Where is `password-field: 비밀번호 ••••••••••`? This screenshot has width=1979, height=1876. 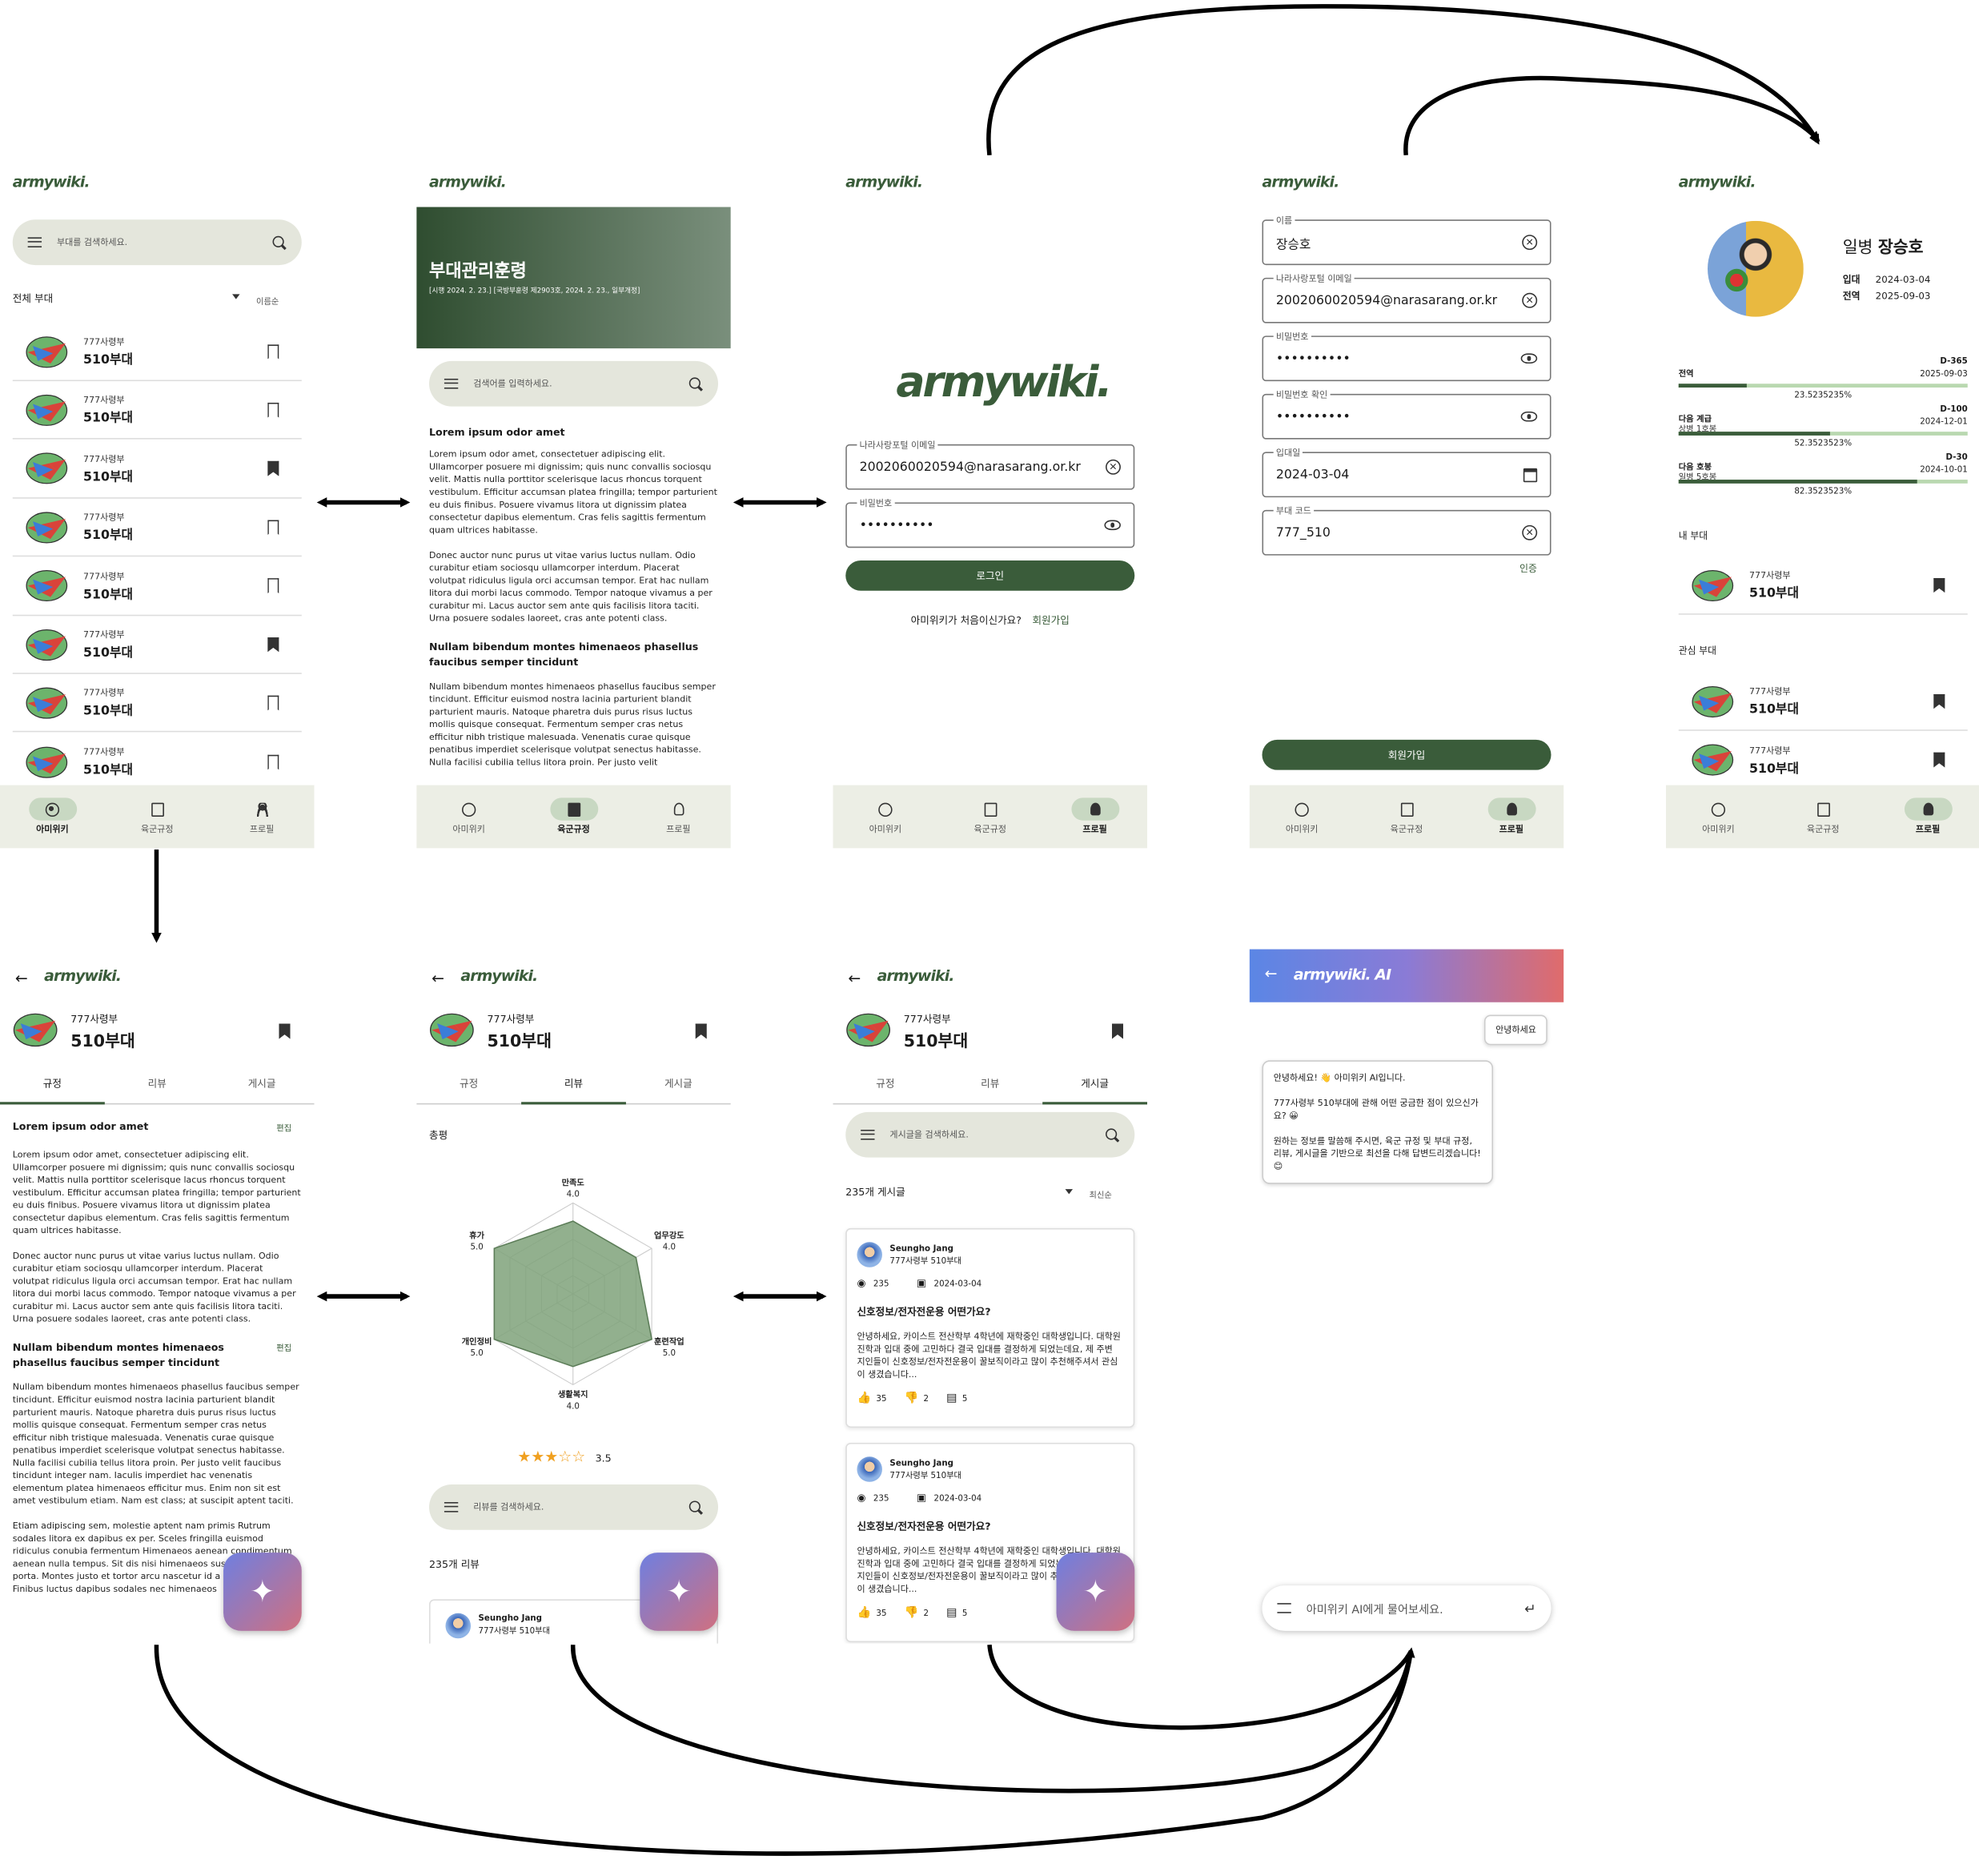
password-field: 비밀번호 •••••••••• is located at coordinates (990, 522).